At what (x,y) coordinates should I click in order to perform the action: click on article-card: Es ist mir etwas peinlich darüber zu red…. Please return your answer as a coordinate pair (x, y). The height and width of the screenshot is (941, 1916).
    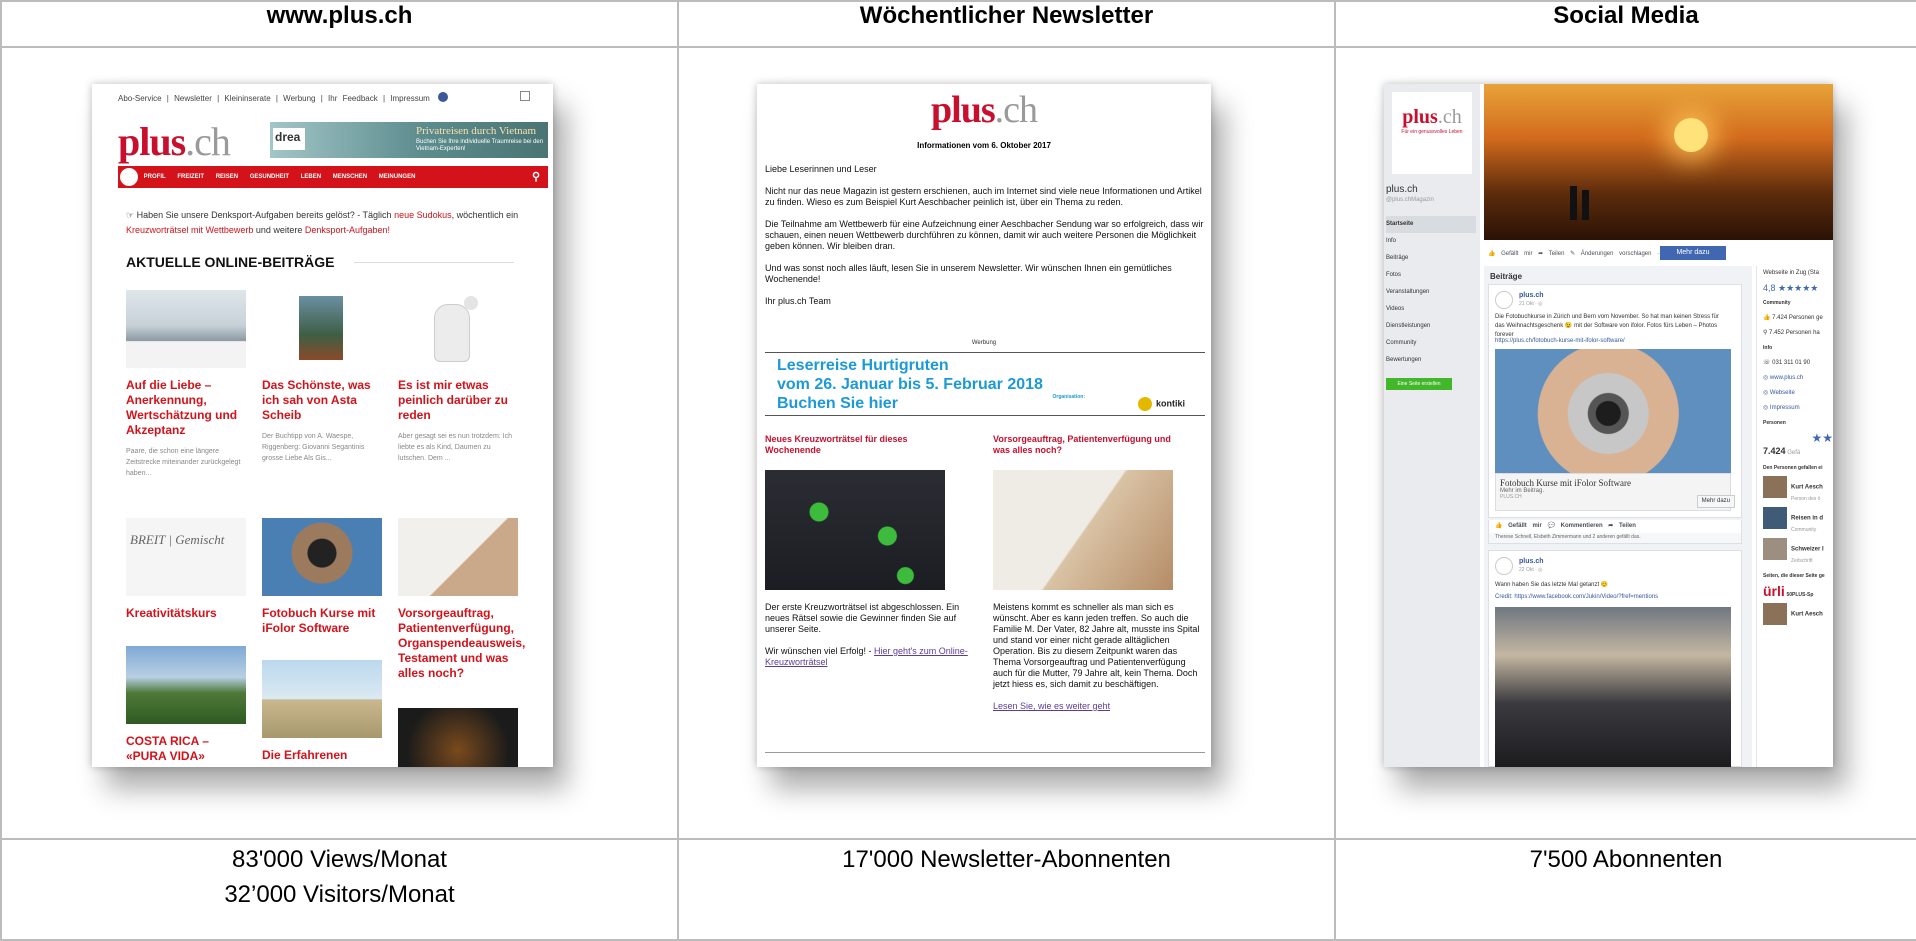
    Looking at the image, I should click on (458, 377).